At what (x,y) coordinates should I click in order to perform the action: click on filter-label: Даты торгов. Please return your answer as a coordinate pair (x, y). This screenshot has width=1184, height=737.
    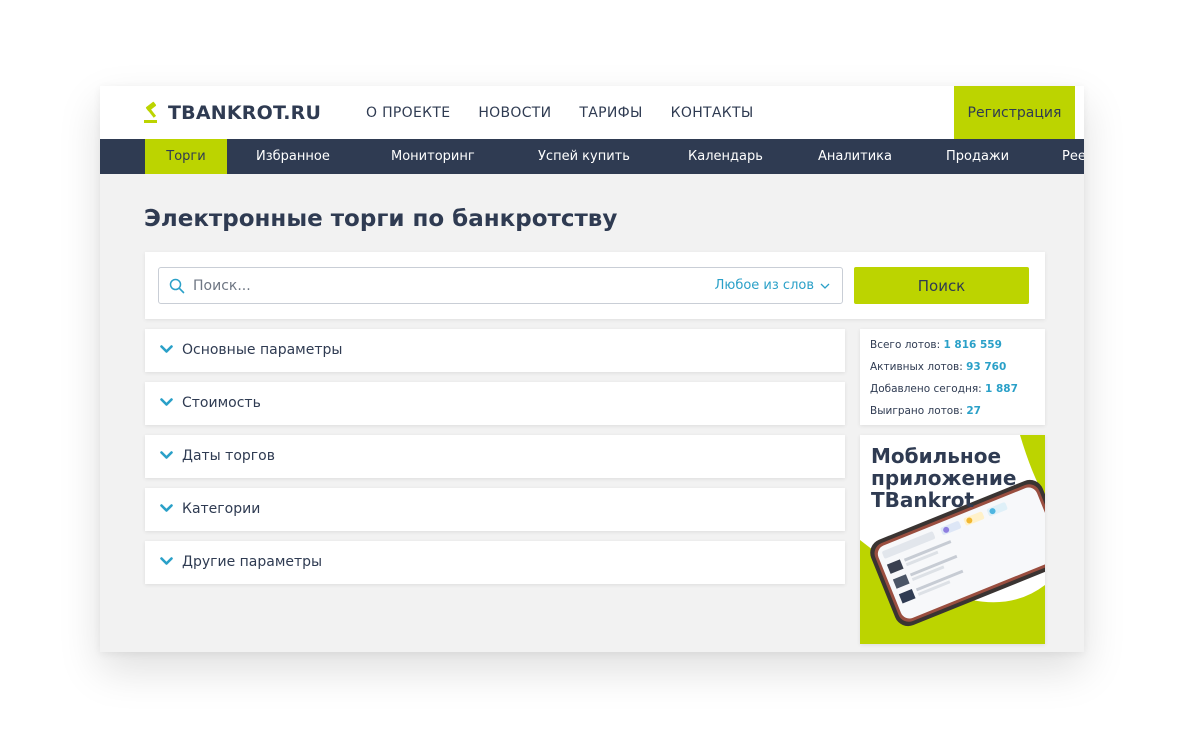
    Looking at the image, I should click on (228, 456).